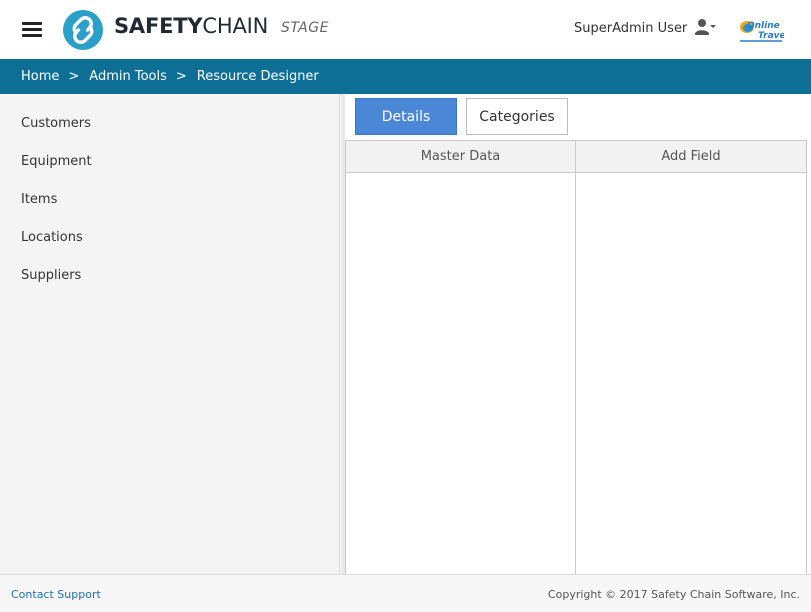 The image size is (811, 612). I want to click on online-travel-logo: Online Travel, so click(762, 31).